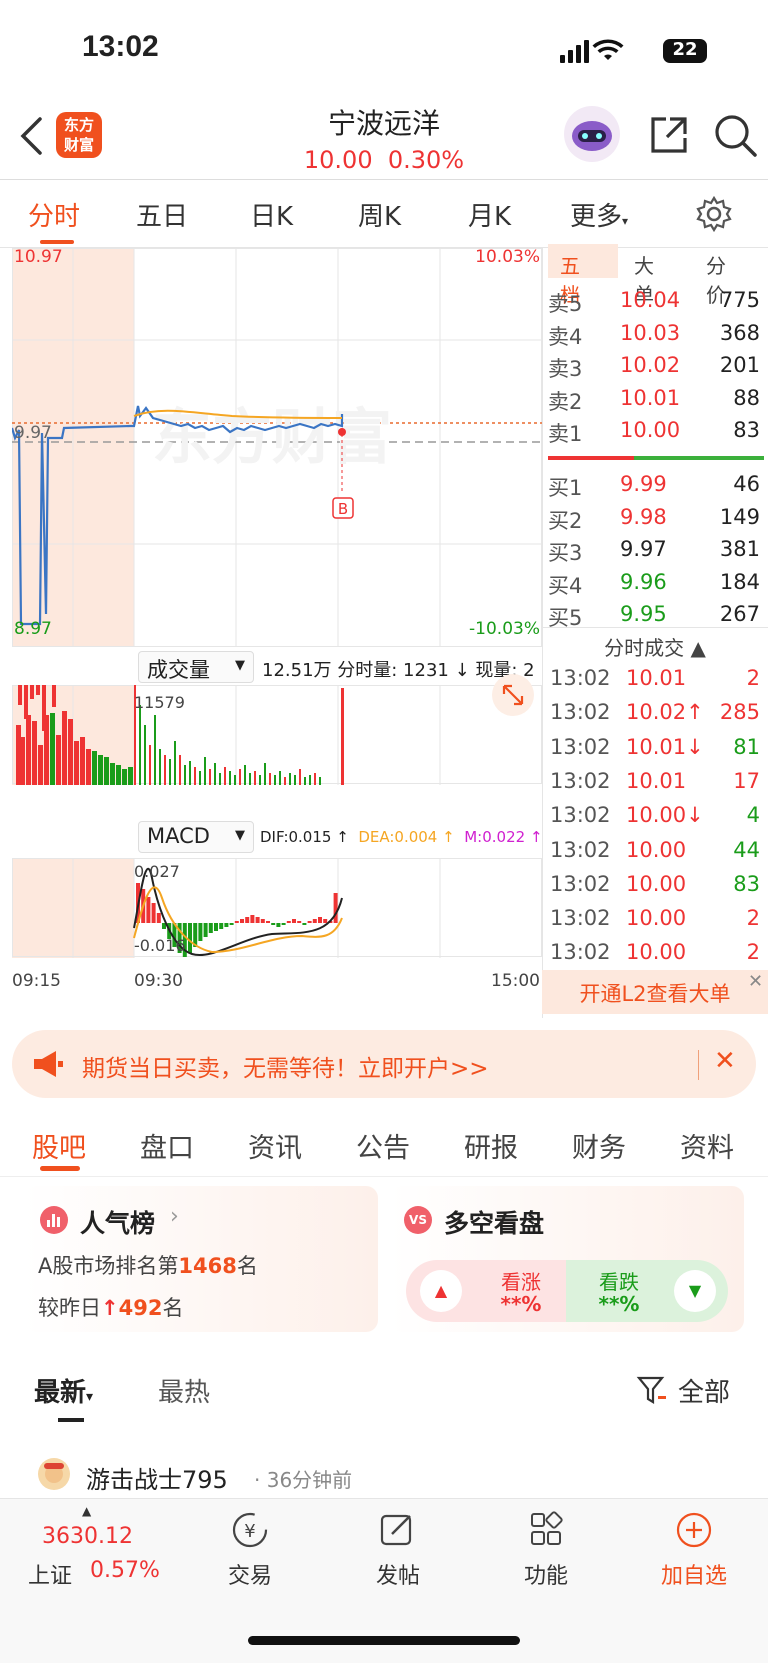  Describe the element at coordinates (162, 214) in the screenshot. I see `tab-five-day: 五日` at that location.